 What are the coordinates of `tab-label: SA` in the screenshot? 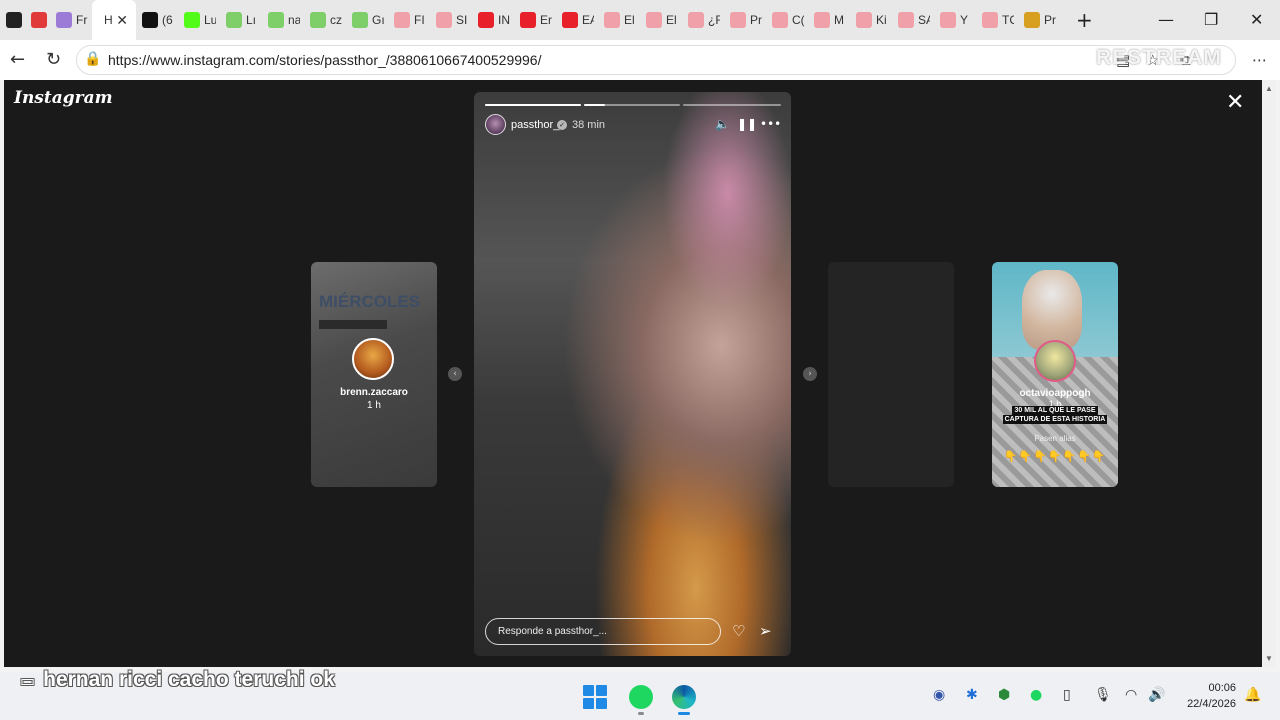 It's located at (924, 20).